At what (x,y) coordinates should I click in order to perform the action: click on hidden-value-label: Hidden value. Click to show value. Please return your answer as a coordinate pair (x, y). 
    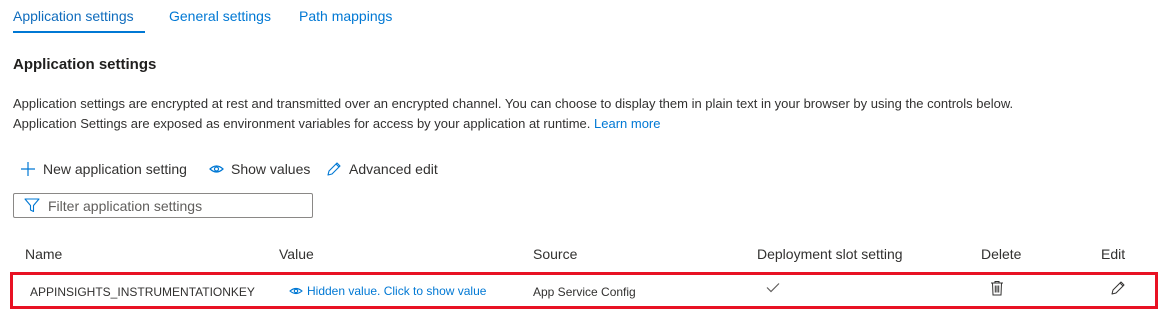
    Looking at the image, I should click on (397, 291).